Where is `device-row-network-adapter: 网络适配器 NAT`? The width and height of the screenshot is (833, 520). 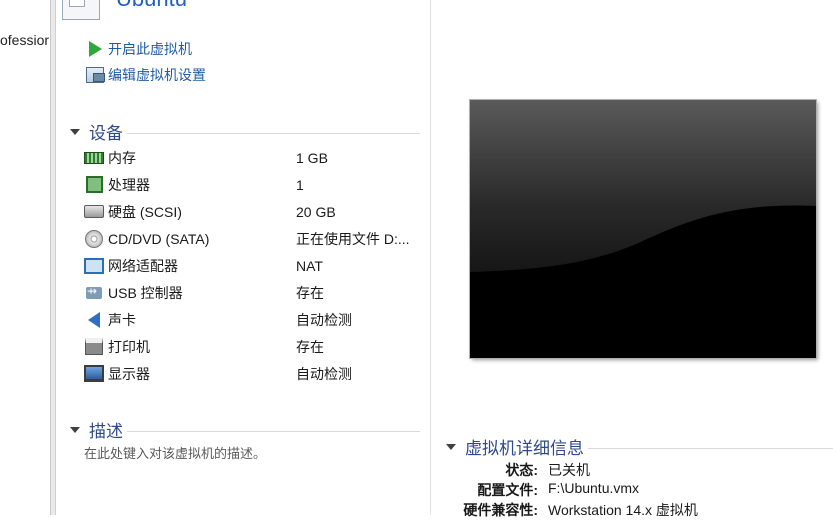
device-row-network-adapter: 网络适配器 NAT is located at coordinates (254, 265).